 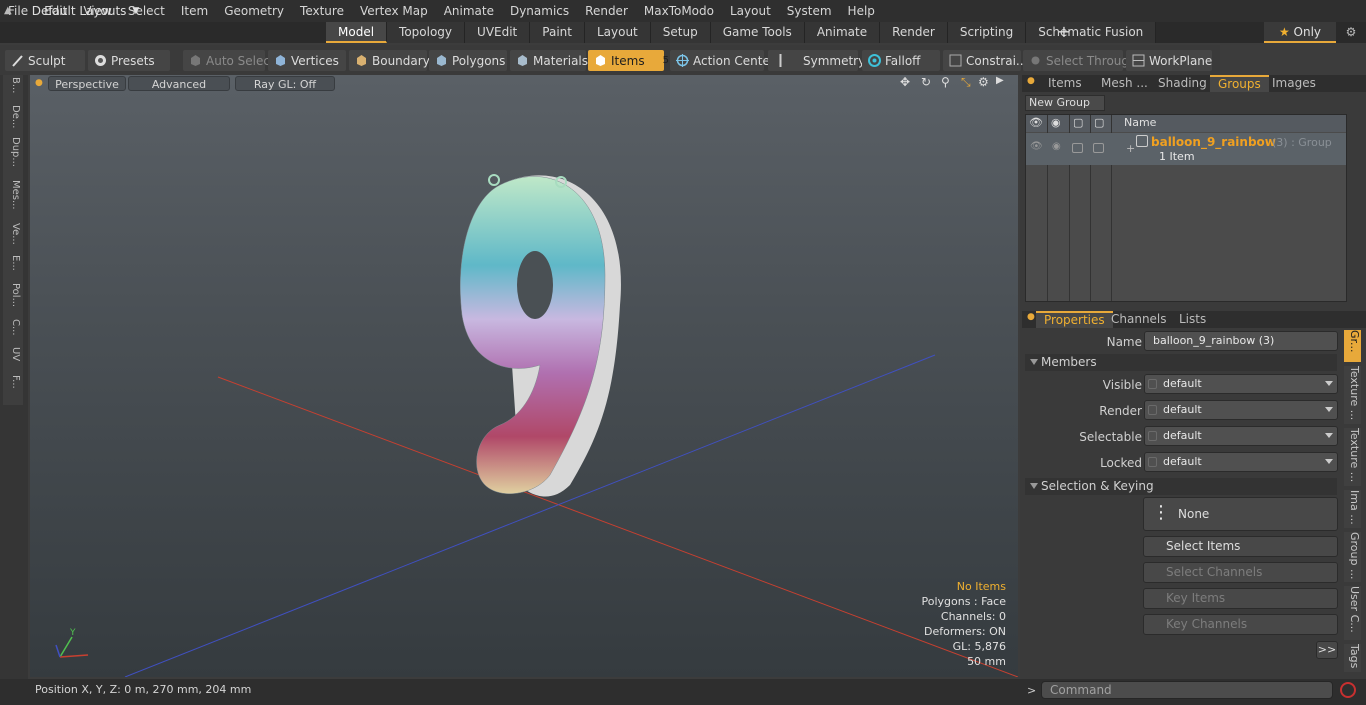 What do you see at coordinates (1099, 122) in the screenshot?
I see `lock-col-icon: ▢` at bounding box center [1099, 122].